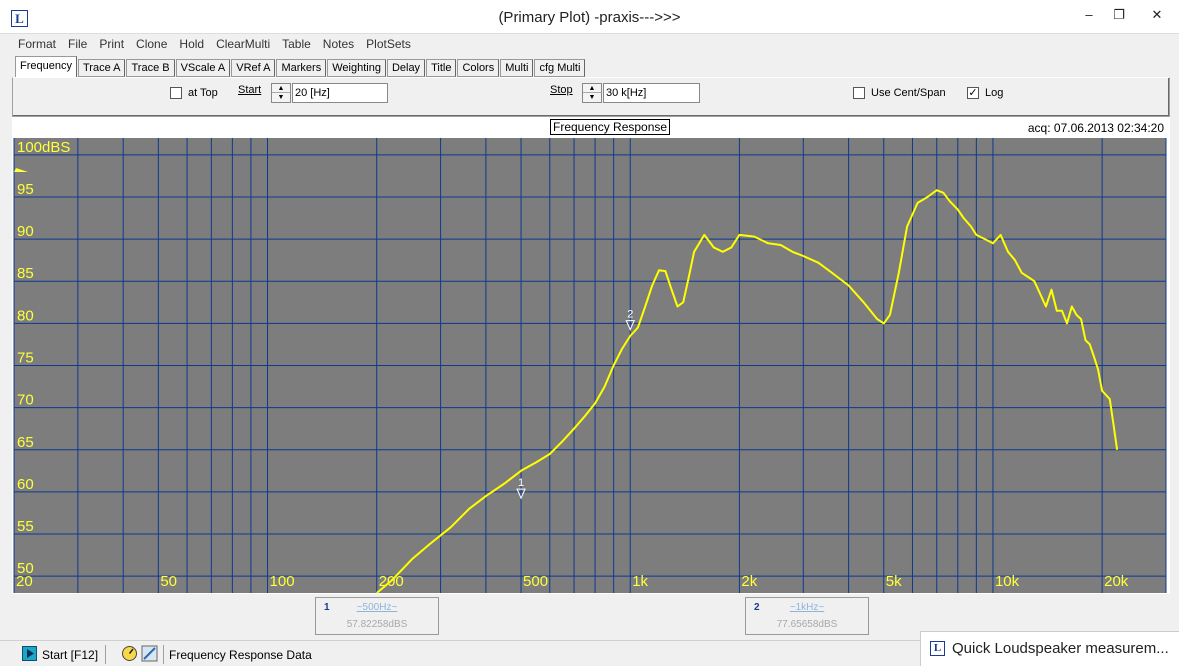 This screenshot has height=666, width=1179. Describe the element at coordinates (282, 581) in the screenshot. I see `x-tick-label: 100` at that location.